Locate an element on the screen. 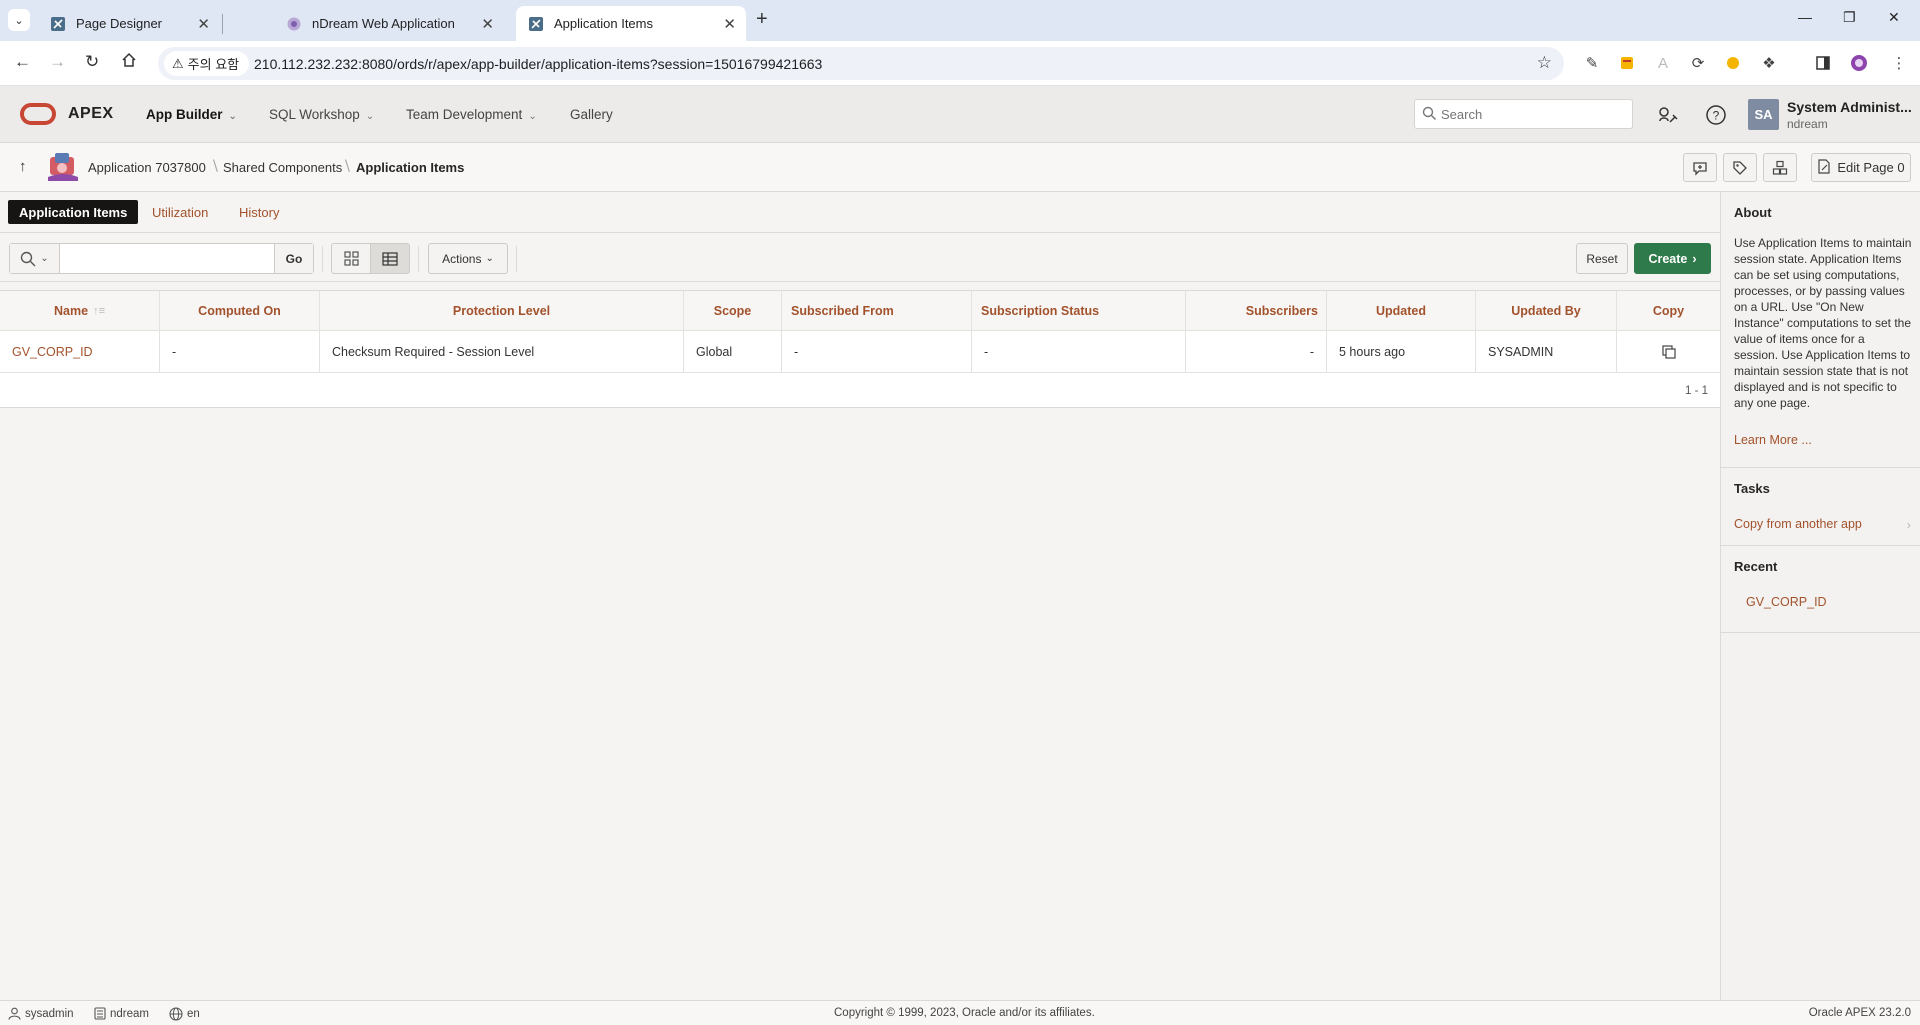 This screenshot has height=1025, width=1920. globe-icon is located at coordinates (176, 1014).